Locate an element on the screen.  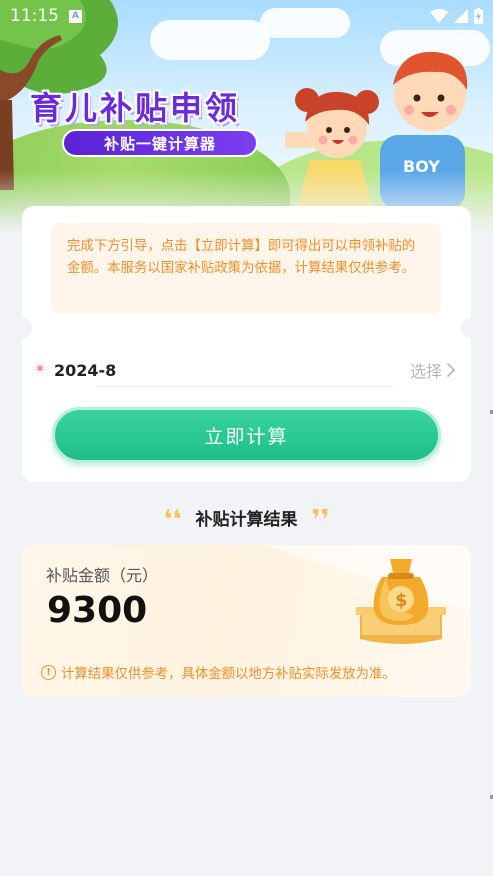
result-title: 补贴计算结果 is located at coordinates (246, 519).